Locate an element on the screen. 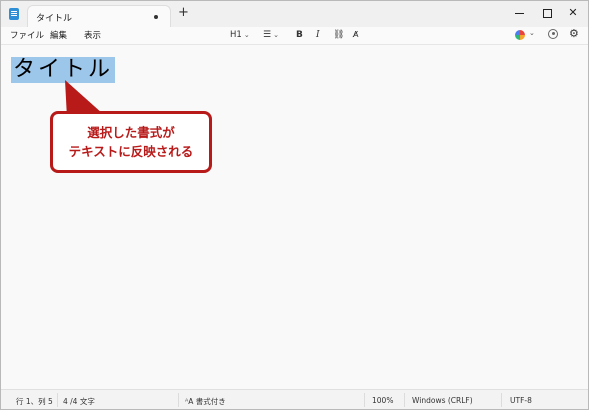 Image resolution: width=589 pixels, height=410 pixels. callout-box: 選択した書式が テキストに反映される is located at coordinates (131, 142).